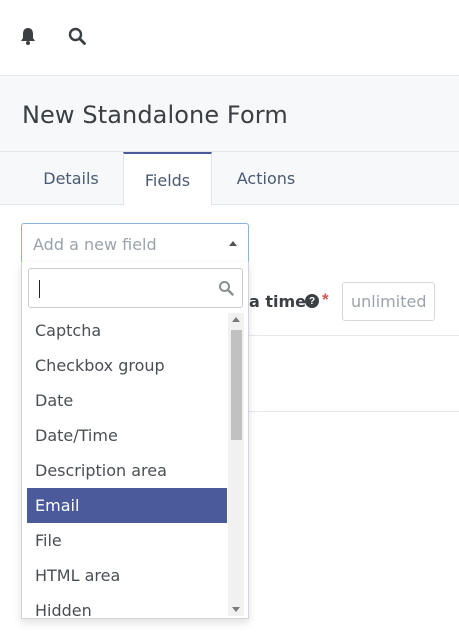 The height and width of the screenshot is (639, 459). Describe the element at coordinates (127, 470) in the screenshot. I see `option-description-area: Description area` at that location.